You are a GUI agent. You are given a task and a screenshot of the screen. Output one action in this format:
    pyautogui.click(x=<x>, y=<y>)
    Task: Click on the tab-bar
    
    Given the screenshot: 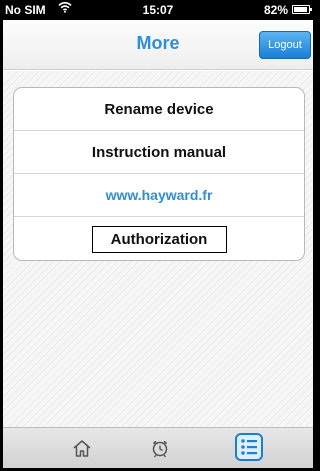 What is the action you would take?
    pyautogui.click(x=158, y=447)
    